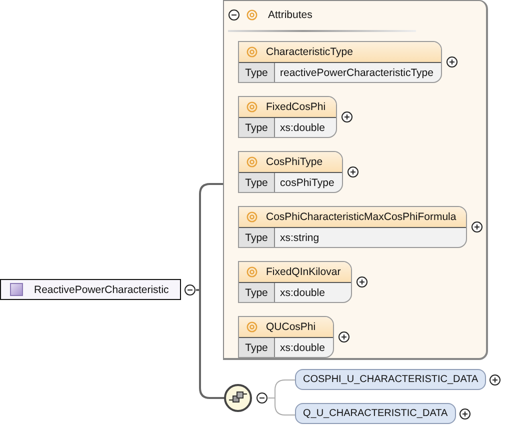 This screenshot has width=506, height=432. Describe the element at coordinates (295, 282) in the screenshot. I see `attribute-node: FixedQInKilovar Type xs:double` at that location.